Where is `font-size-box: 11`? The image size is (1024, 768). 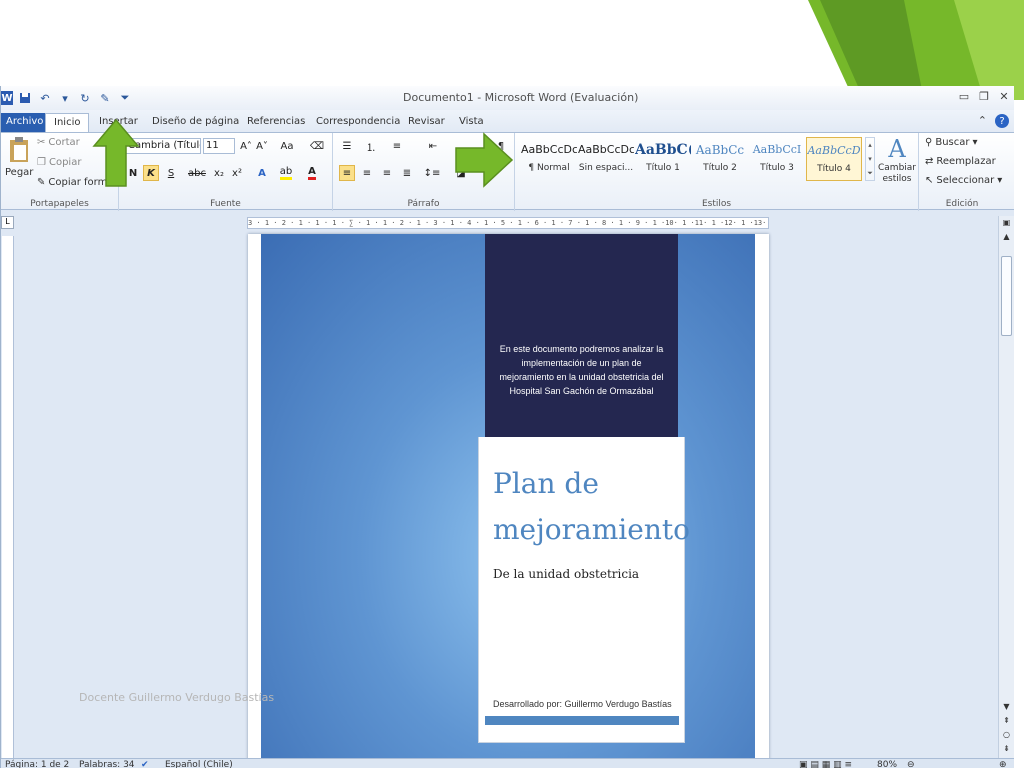
font-size-box: 11 is located at coordinates (219, 146).